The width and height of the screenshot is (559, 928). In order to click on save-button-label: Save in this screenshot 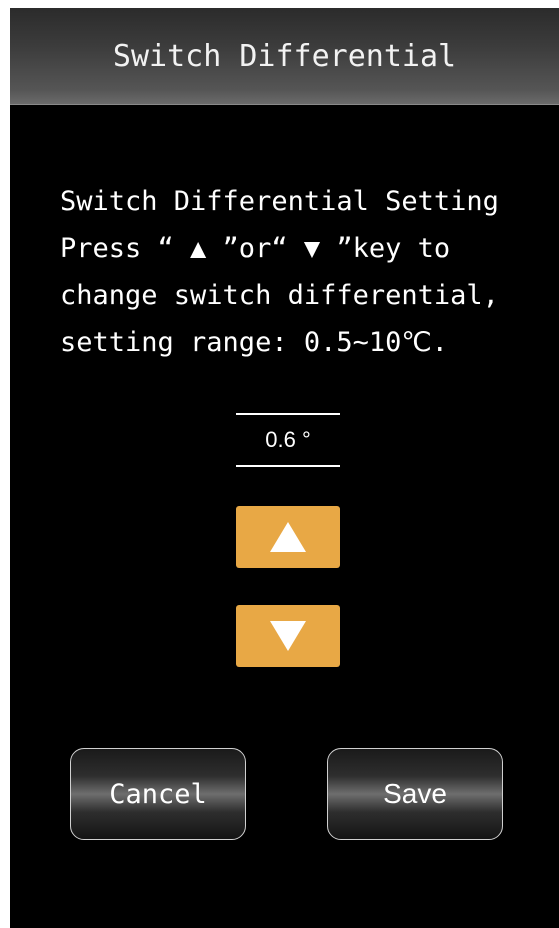, I will do `click(415, 793)`.